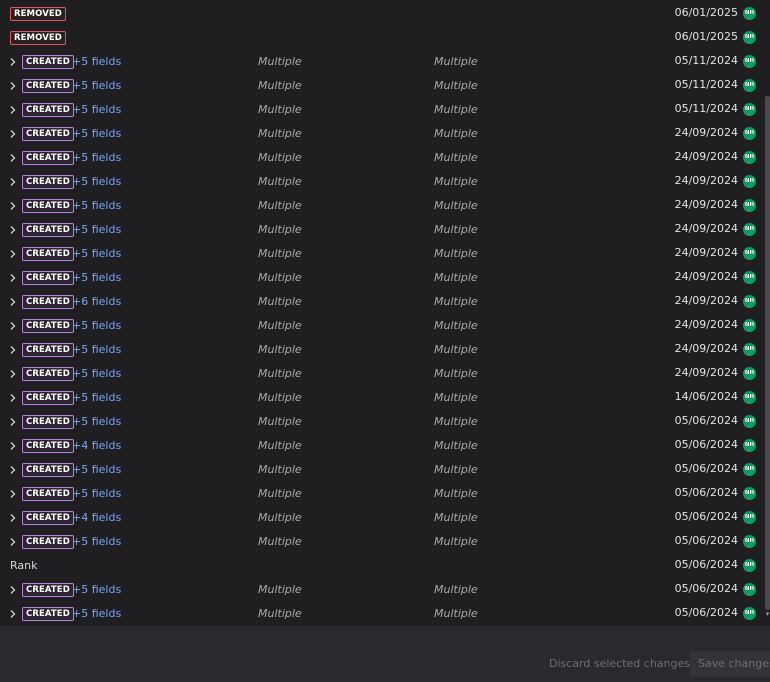  Describe the element at coordinates (730, 664) in the screenshot. I see `save-changes-button: Save changes` at that location.